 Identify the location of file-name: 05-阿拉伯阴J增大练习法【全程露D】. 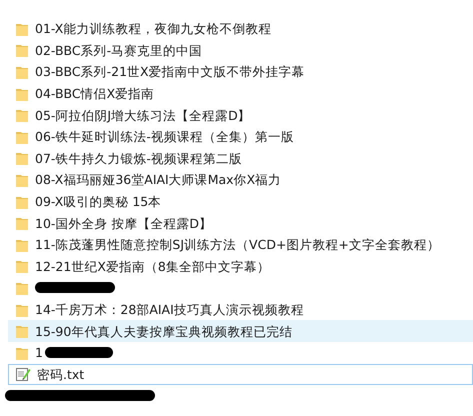
(143, 115).